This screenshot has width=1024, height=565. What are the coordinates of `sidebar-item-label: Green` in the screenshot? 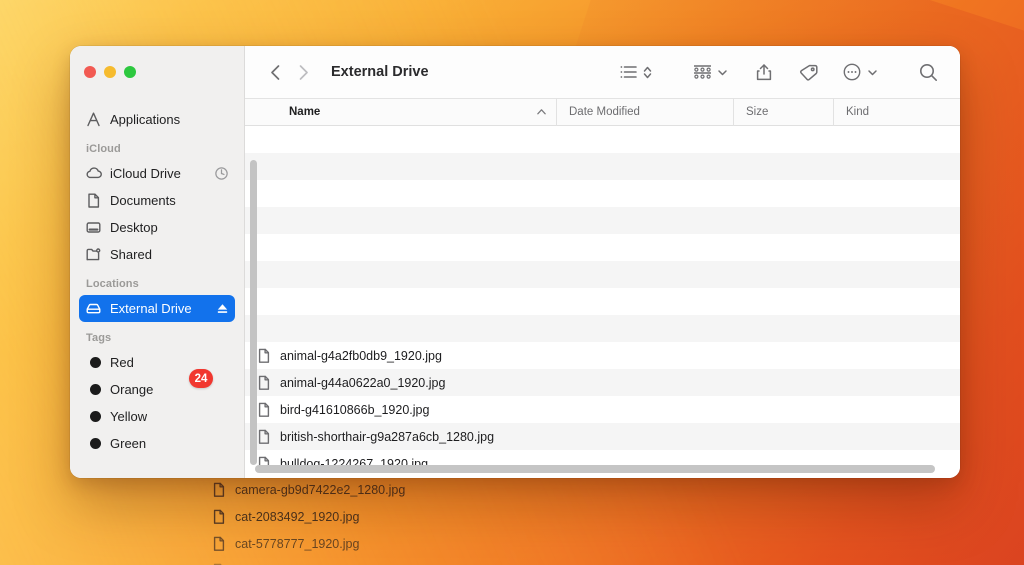 It's located at (128, 443).